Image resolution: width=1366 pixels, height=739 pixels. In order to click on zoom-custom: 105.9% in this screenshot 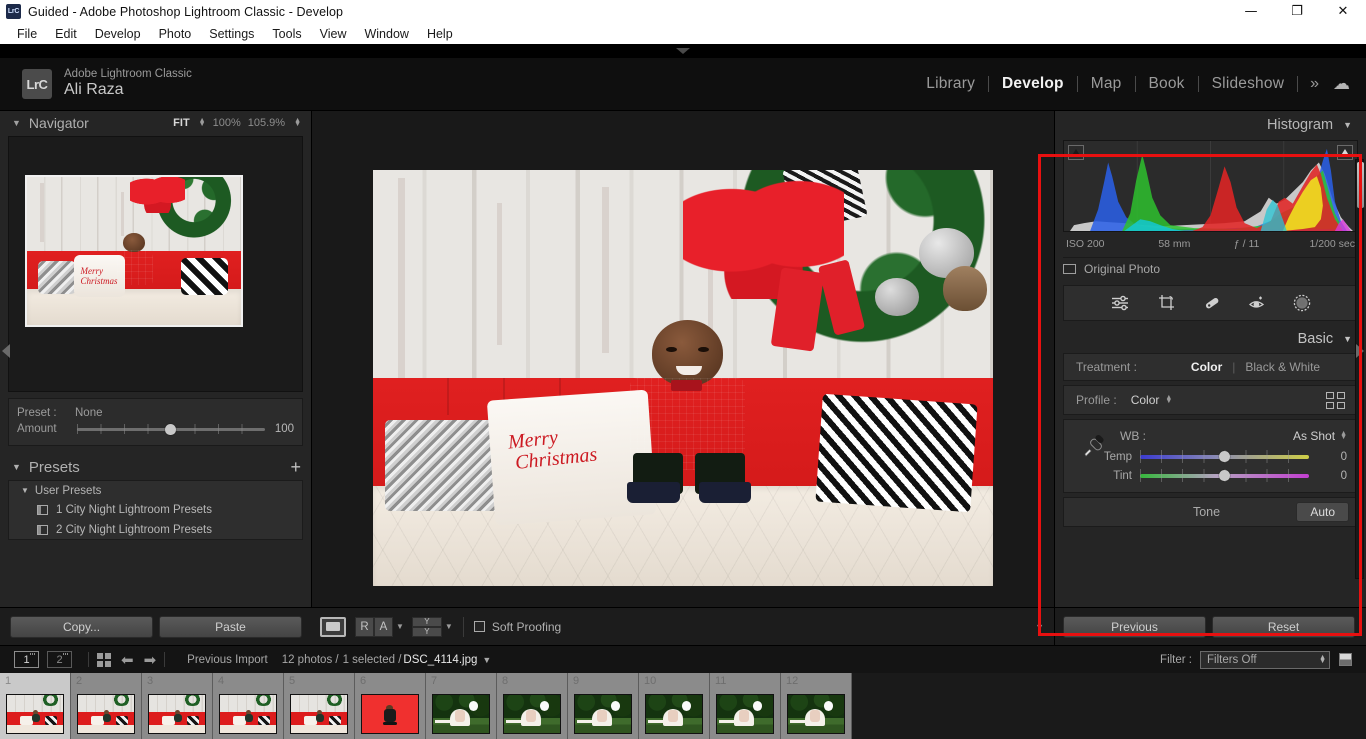, I will do `click(266, 123)`.